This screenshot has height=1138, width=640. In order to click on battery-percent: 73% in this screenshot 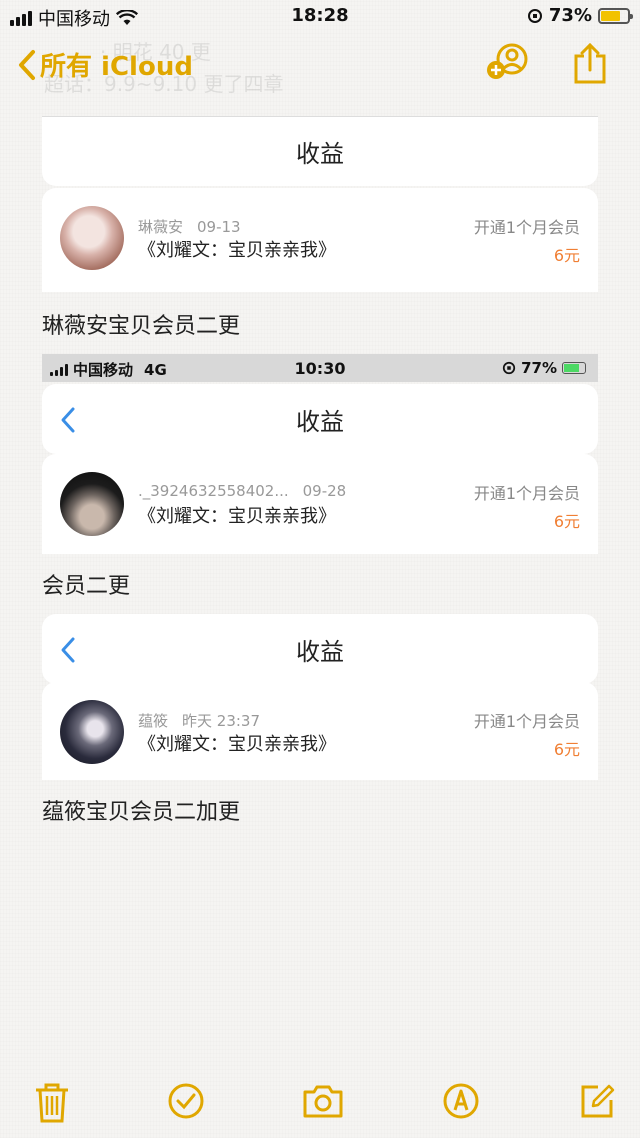, I will do `click(570, 15)`.